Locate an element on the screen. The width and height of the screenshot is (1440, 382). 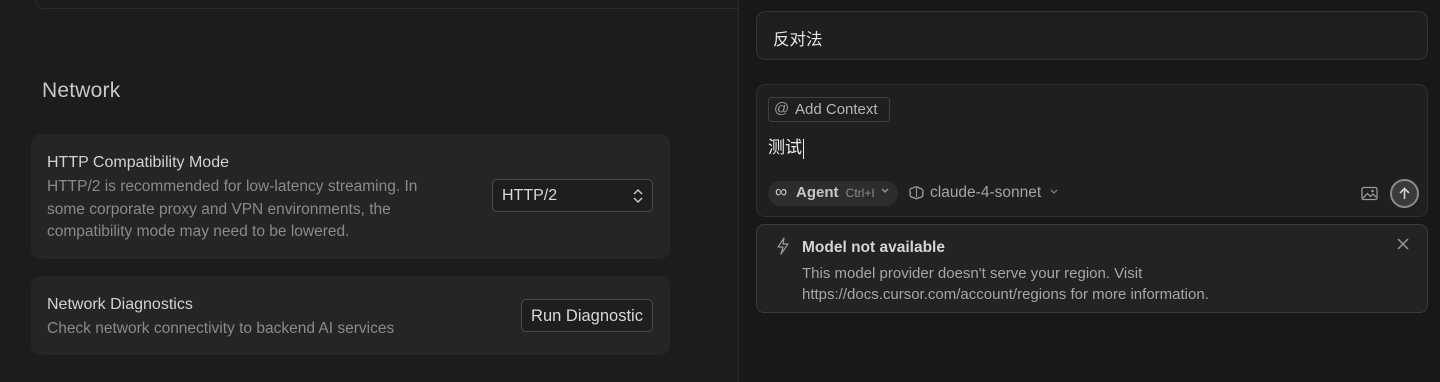
chevron-up-down-icon is located at coordinates (638, 196).